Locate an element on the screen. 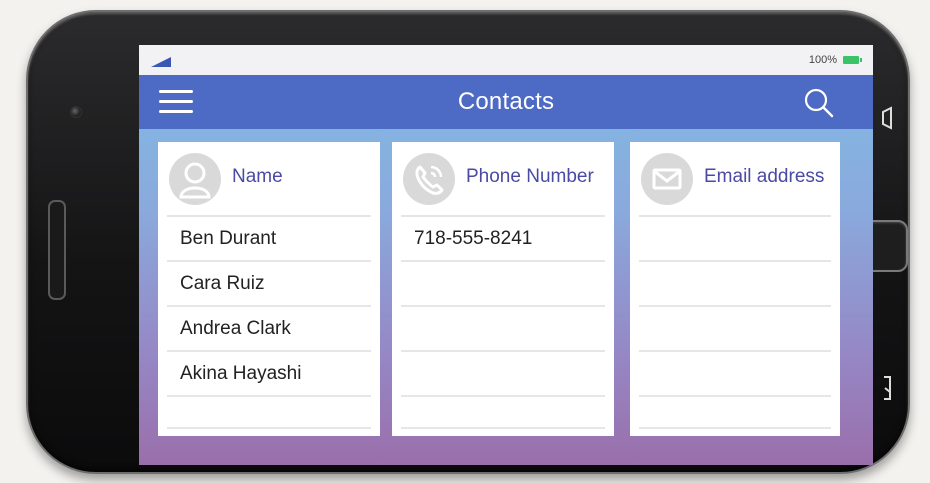  app-bar: Contacts is located at coordinates (506, 102).